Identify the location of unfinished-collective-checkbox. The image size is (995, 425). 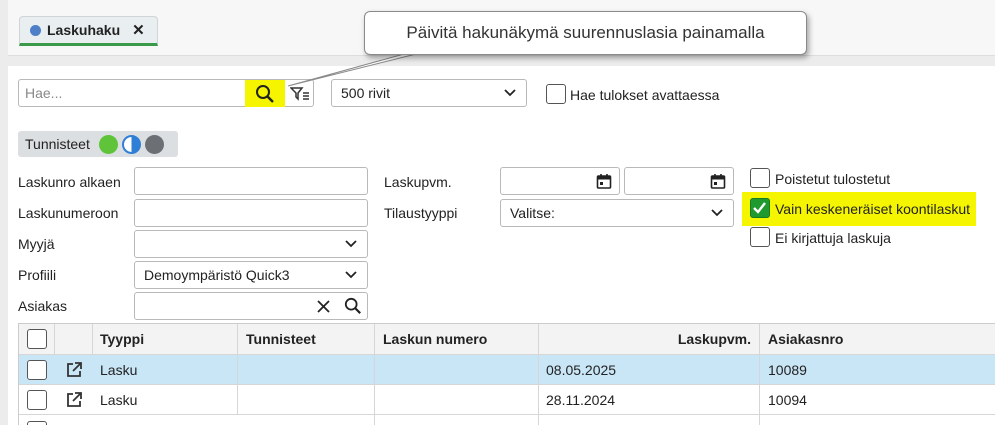
(760, 208).